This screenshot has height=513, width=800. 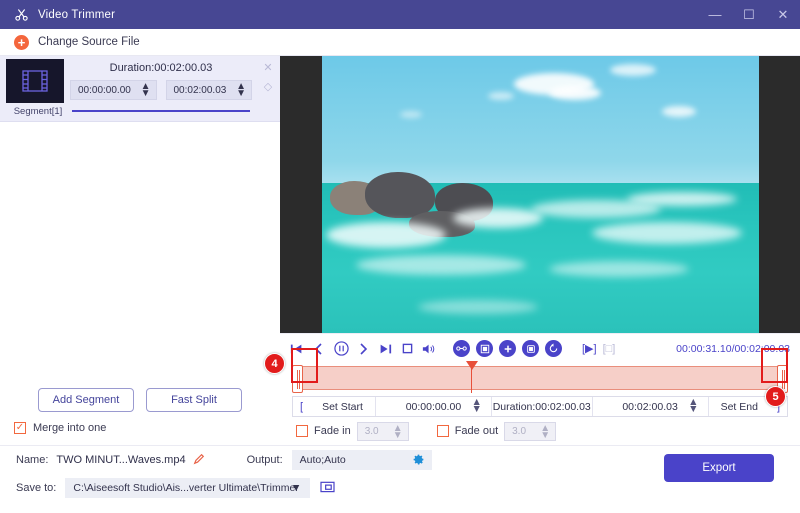 I want to click on previous-frame-icon, so click(x=319, y=349).